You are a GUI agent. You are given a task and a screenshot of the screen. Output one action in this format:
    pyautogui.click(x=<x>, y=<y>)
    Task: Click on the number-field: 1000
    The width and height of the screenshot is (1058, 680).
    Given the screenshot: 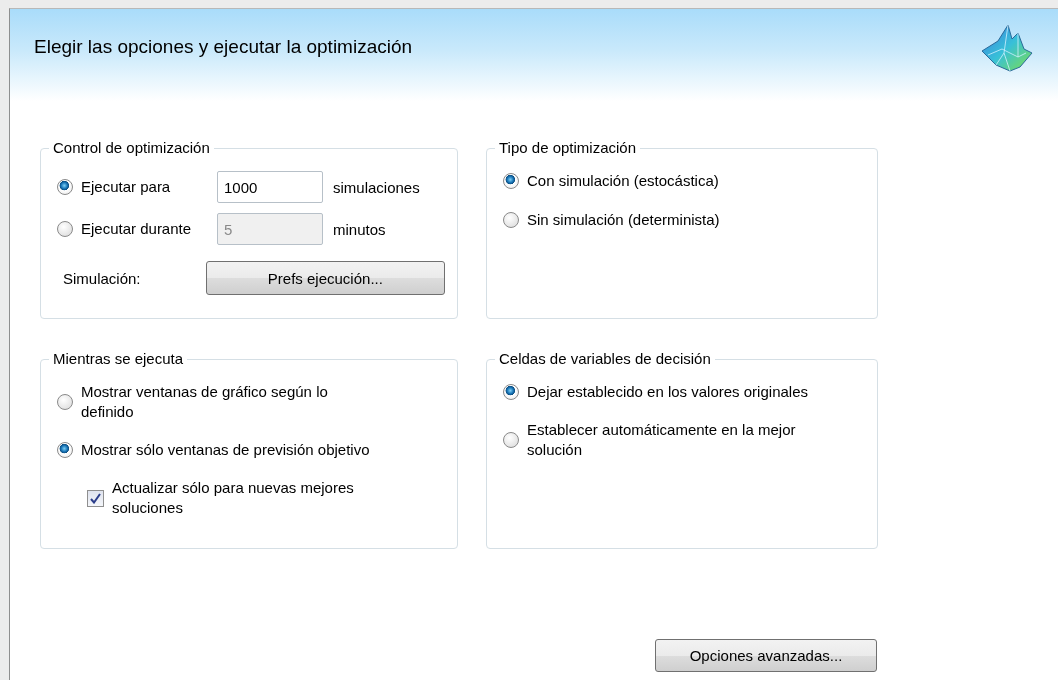 What is the action you would take?
    pyautogui.click(x=270, y=187)
    